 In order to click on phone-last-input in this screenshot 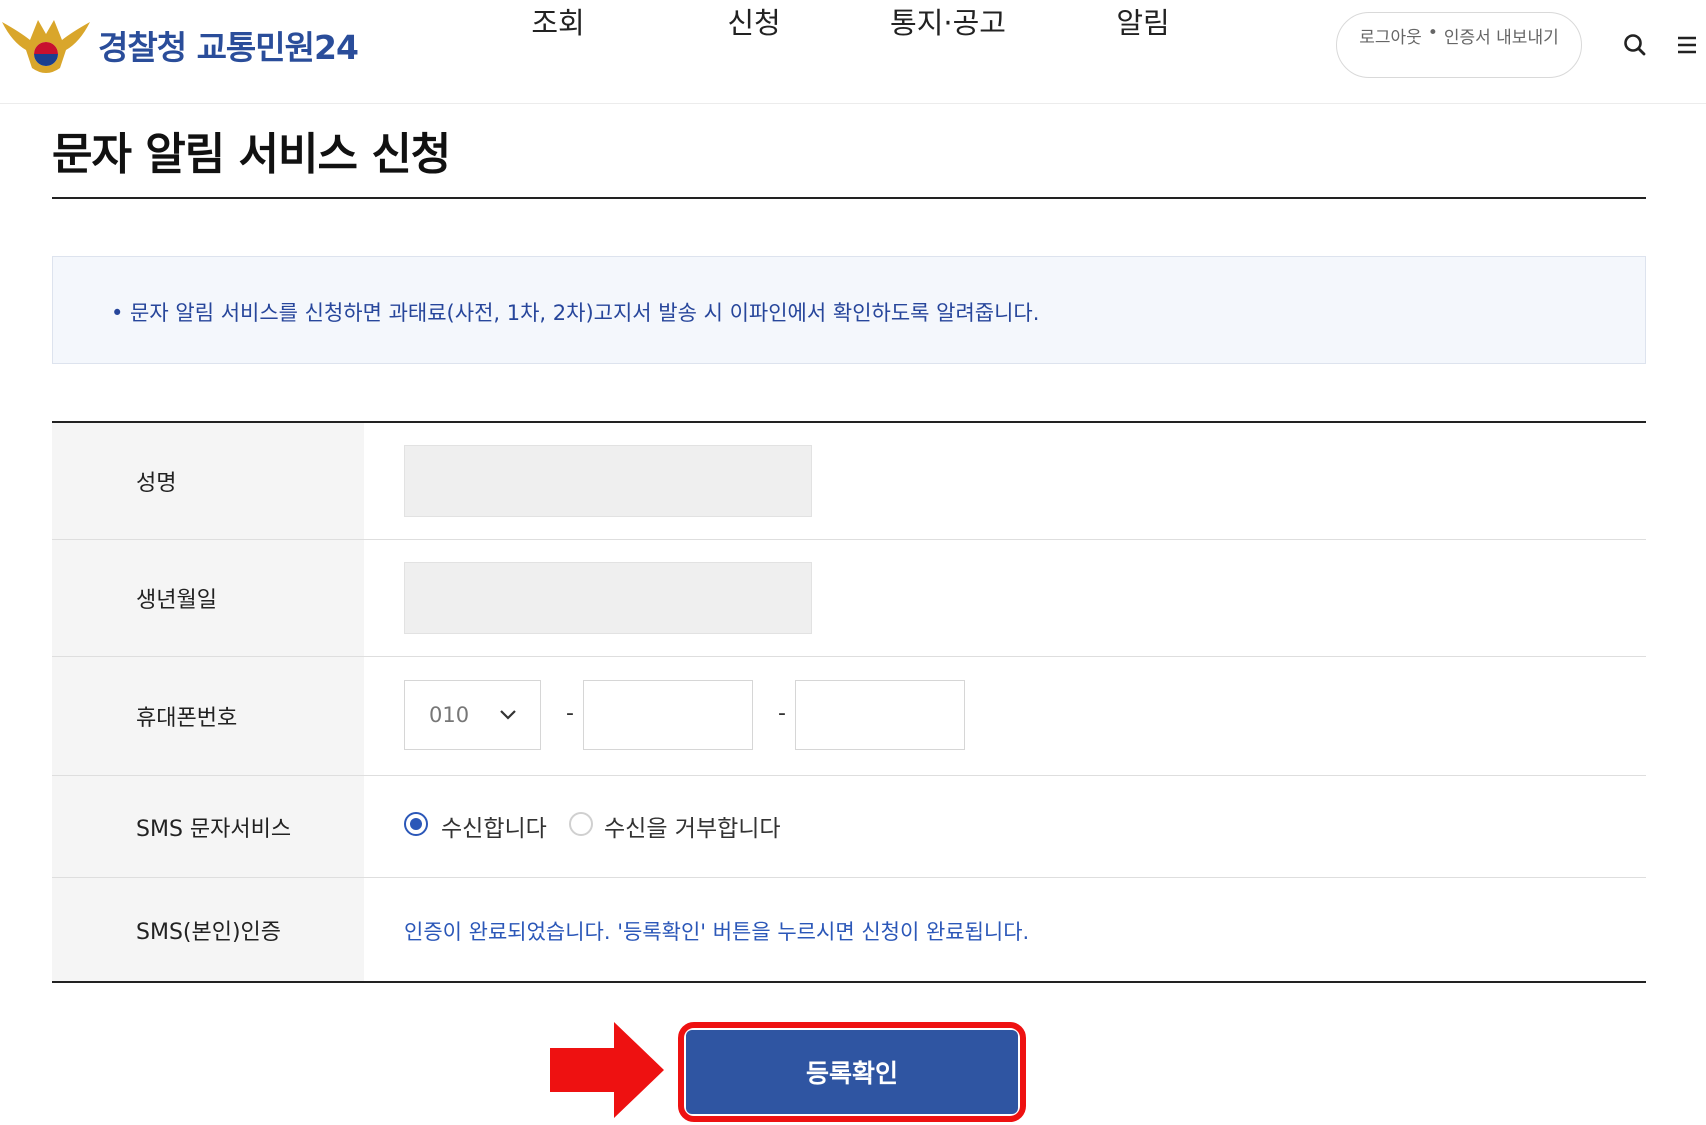, I will do `click(880, 715)`.